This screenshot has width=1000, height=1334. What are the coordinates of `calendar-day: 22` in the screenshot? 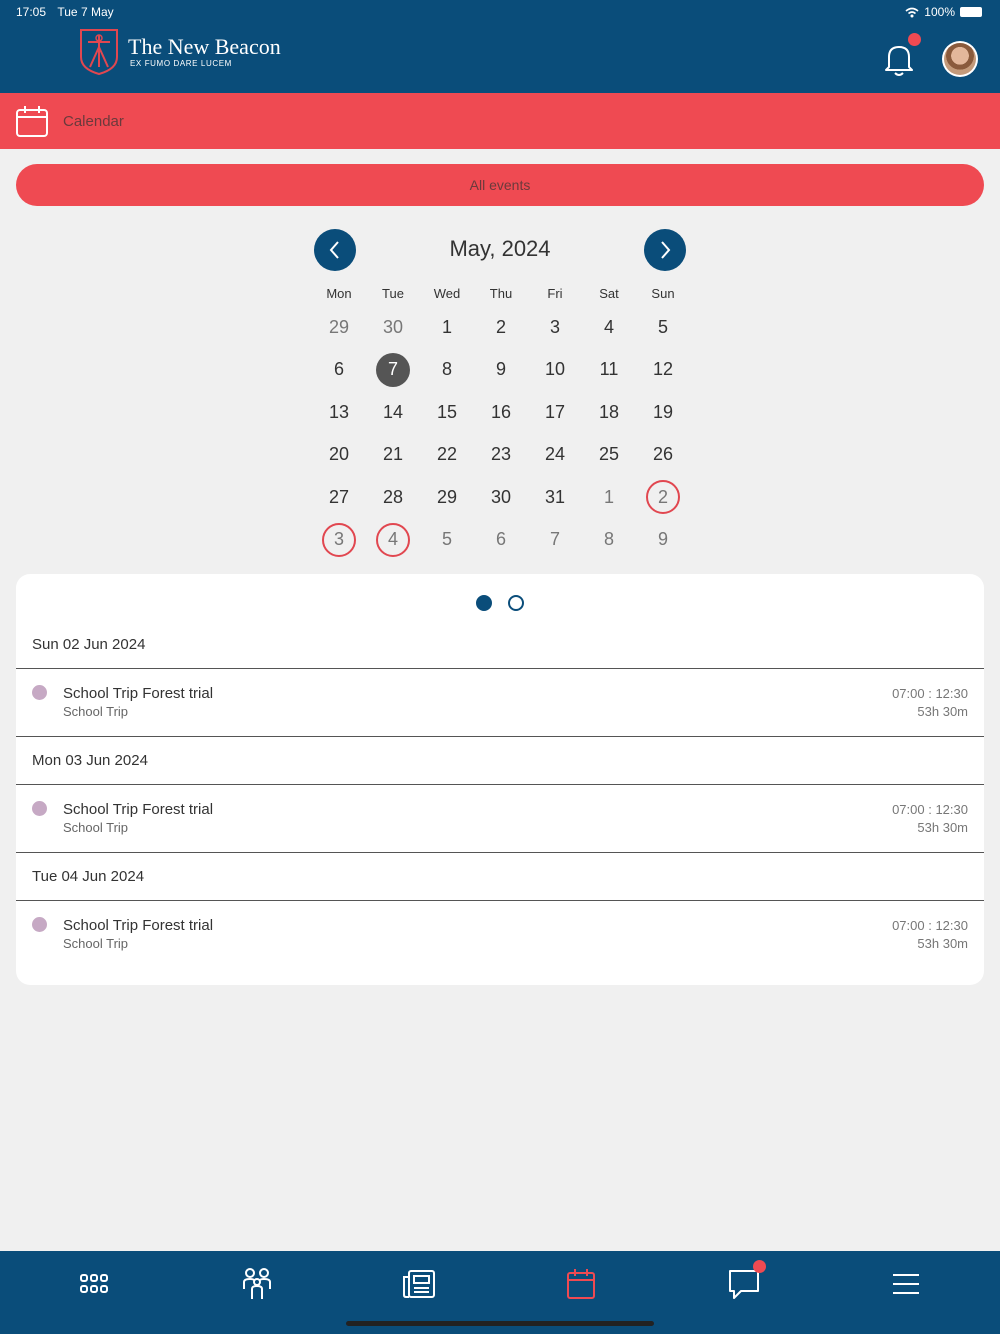 It's located at (447, 455).